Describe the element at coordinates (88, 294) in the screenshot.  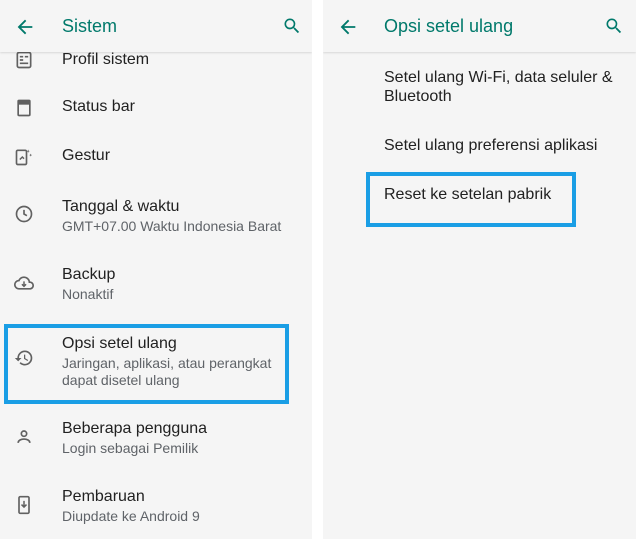
I see `settings-item-subtitle: Nonaktif` at that location.